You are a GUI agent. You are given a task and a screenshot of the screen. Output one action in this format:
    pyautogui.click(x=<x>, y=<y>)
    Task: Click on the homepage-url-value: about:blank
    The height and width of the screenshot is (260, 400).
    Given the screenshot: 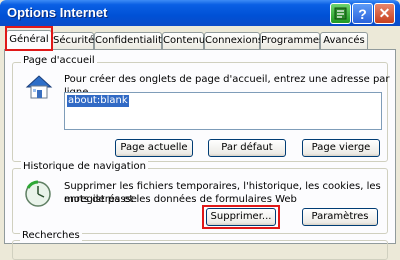 What is the action you would take?
    pyautogui.click(x=98, y=101)
    